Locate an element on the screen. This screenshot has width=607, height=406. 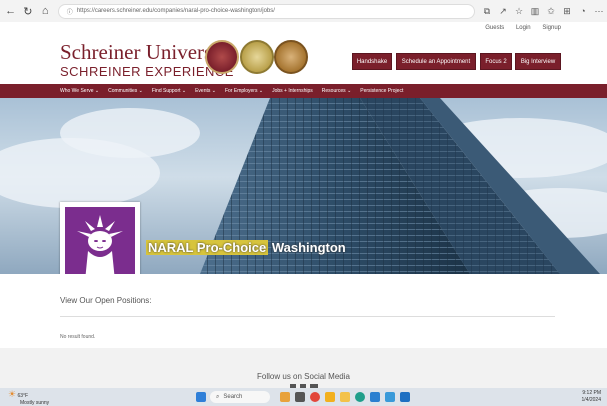
taskbar-search: ⌕ Search is located at coordinates (240, 397).